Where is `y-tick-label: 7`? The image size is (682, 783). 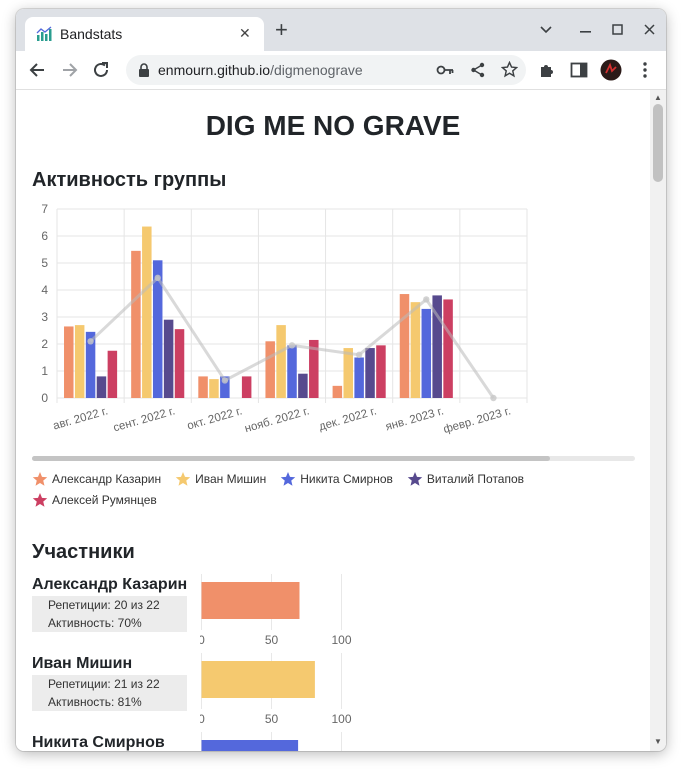 y-tick-label: 7 is located at coordinates (44, 209).